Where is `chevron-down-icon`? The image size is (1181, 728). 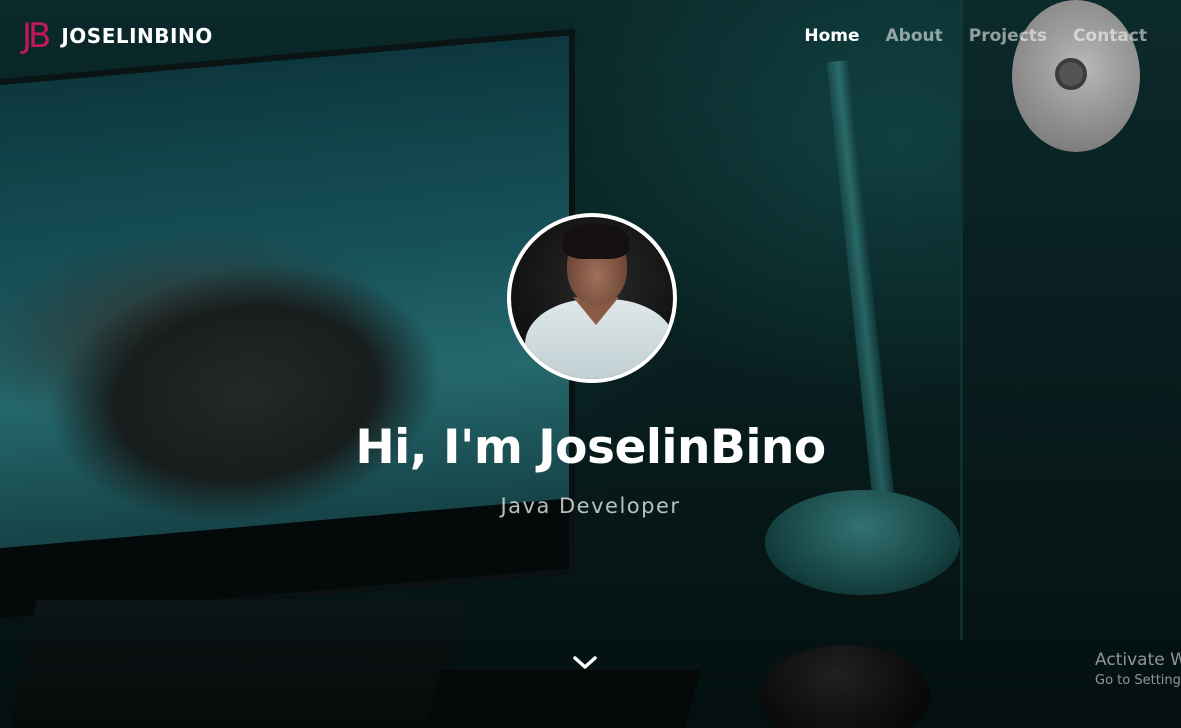 chevron-down-icon is located at coordinates (585, 662).